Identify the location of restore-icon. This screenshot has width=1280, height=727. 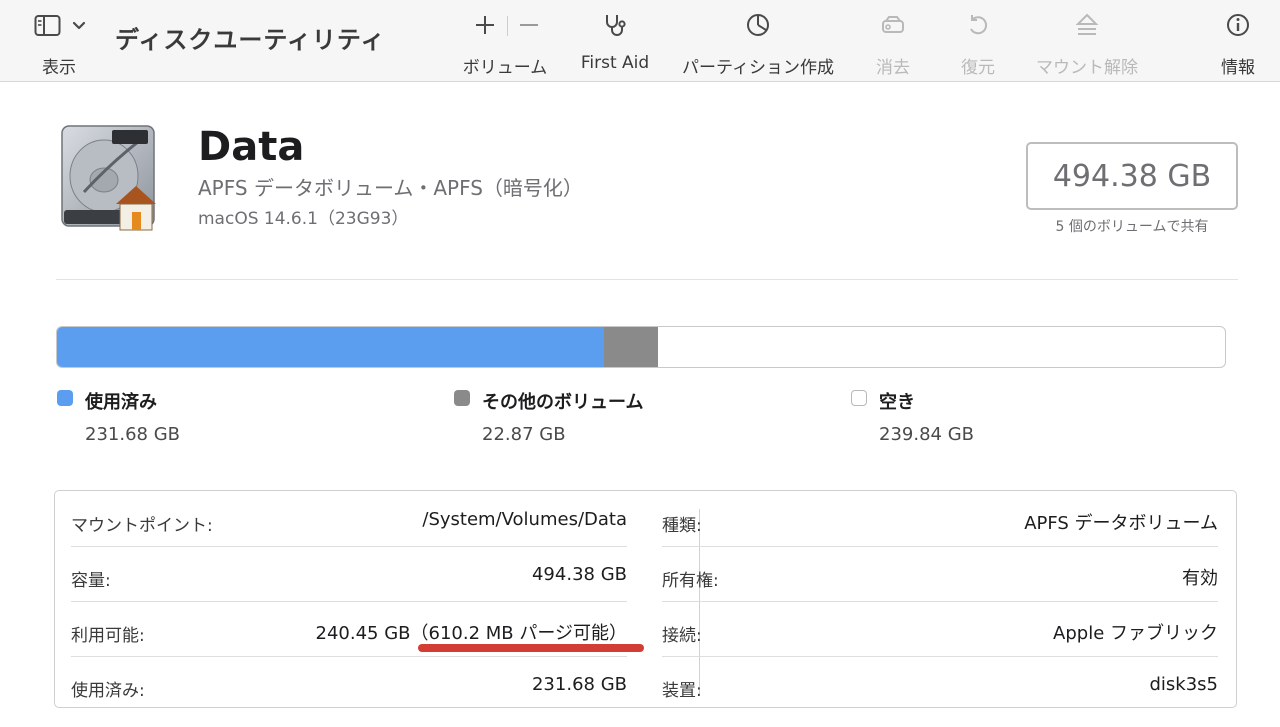
(978, 25).